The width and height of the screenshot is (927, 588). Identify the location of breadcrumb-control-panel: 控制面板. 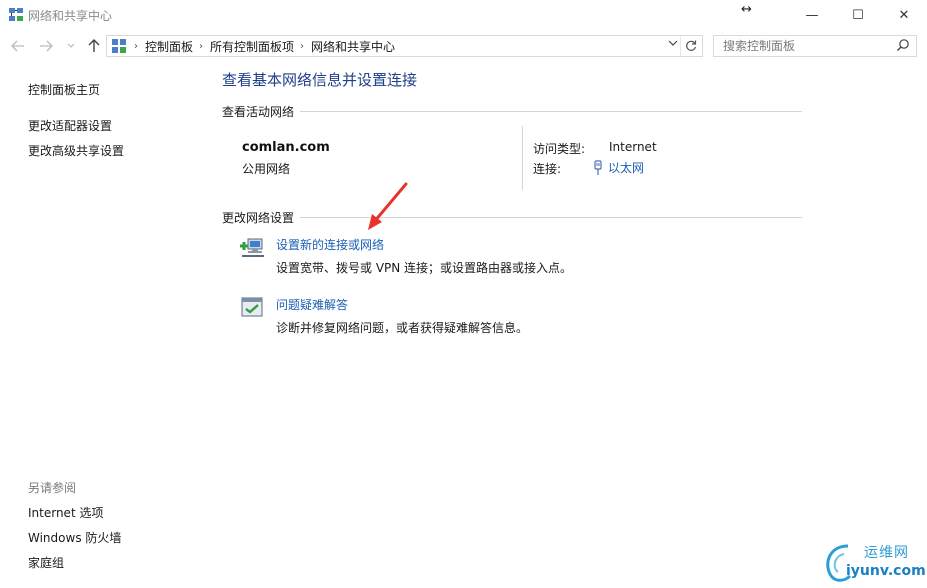
(169, 46).